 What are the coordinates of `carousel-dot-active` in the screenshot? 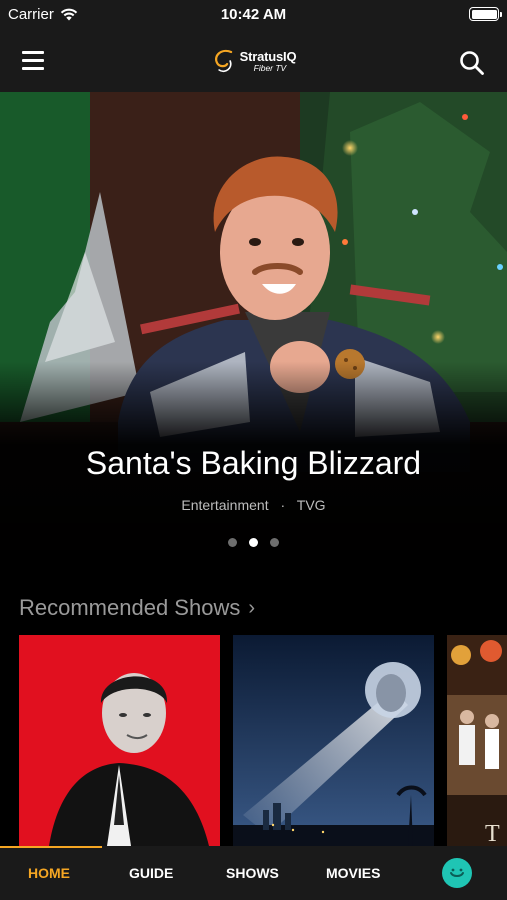 It's located at (253, 542).